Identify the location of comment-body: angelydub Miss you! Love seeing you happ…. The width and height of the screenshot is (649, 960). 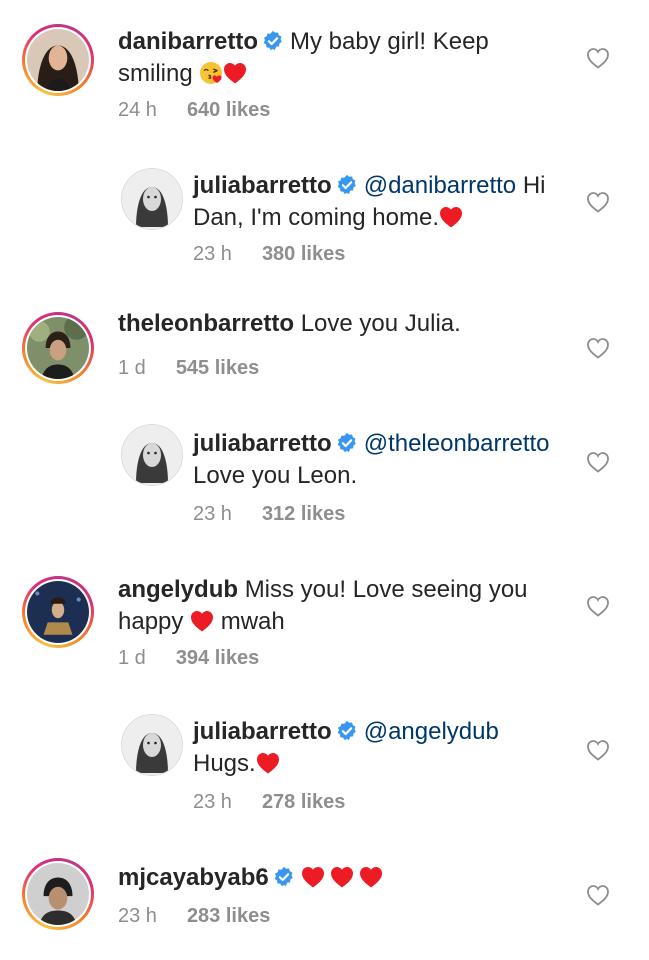
(343, 606).